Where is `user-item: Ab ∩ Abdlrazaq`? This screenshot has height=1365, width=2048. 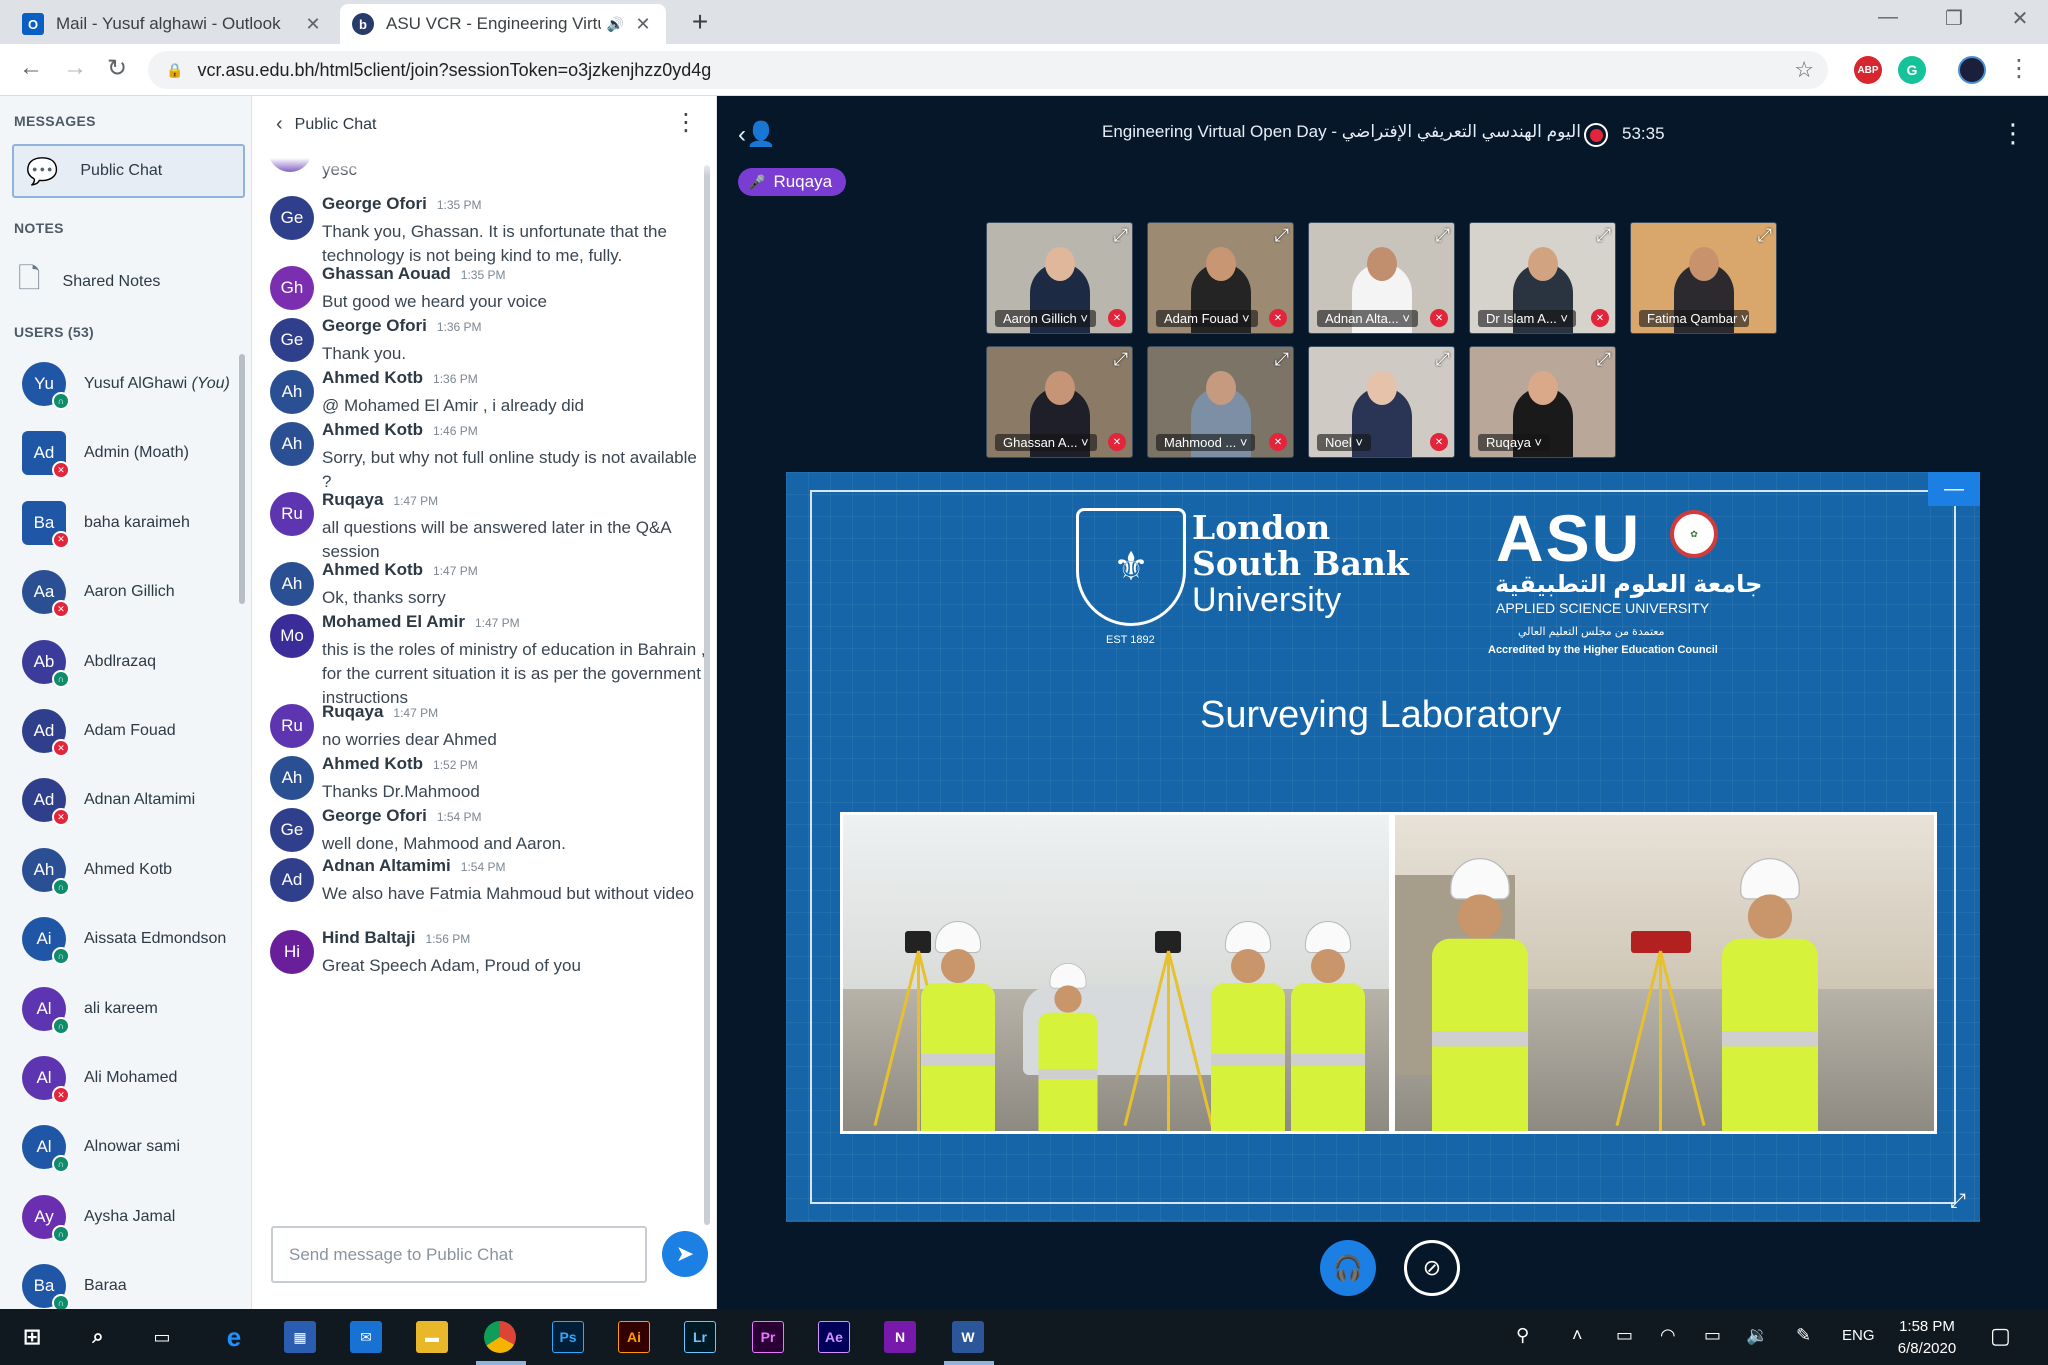
user-item: Ab ∩ Abdlrazaq is located at coordinates (89, 663).